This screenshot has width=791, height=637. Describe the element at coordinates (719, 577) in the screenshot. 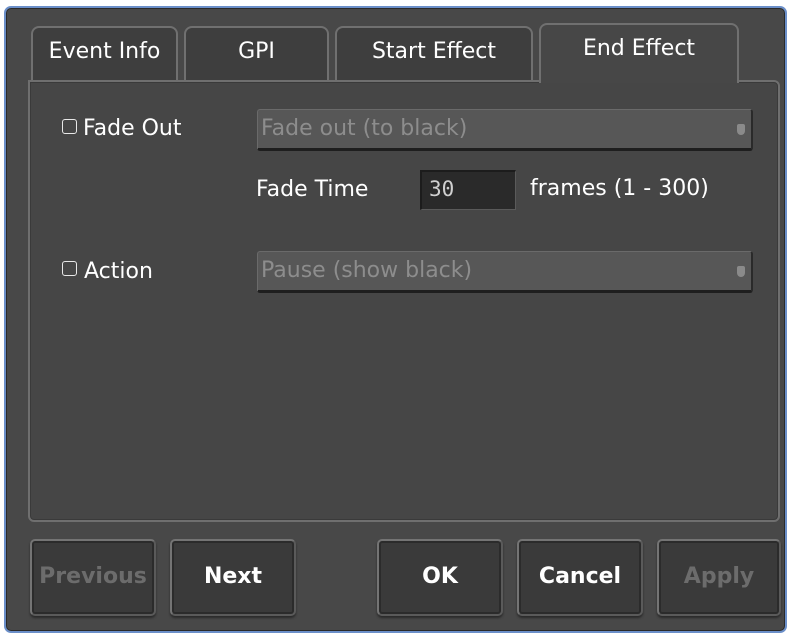

I see `apply-button: Apply` at that location.